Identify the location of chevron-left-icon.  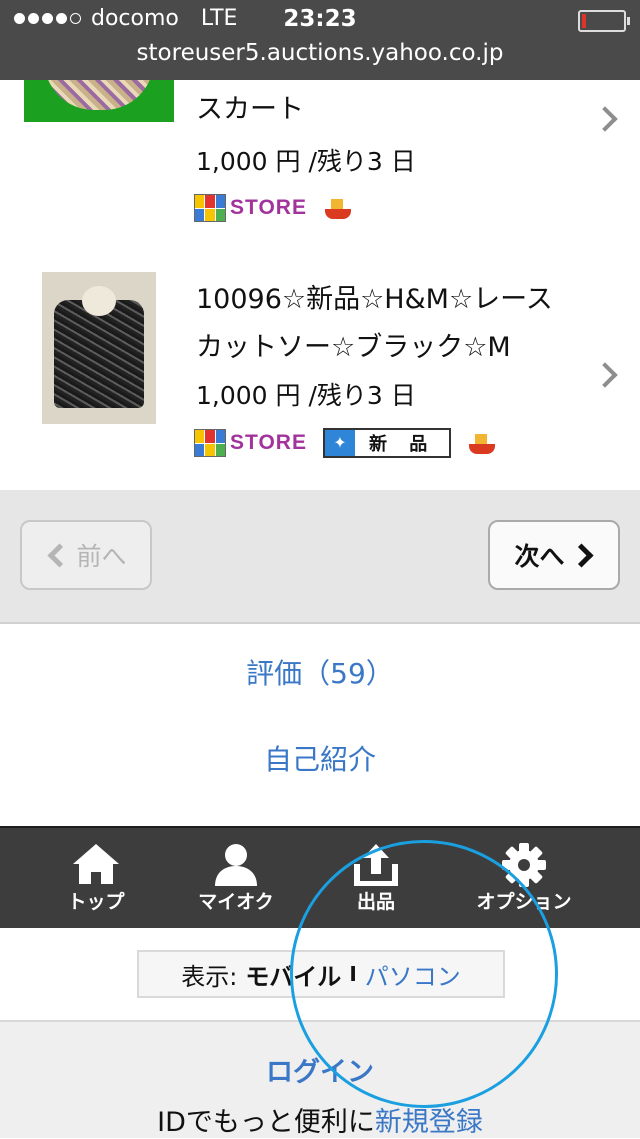
(60, 555).